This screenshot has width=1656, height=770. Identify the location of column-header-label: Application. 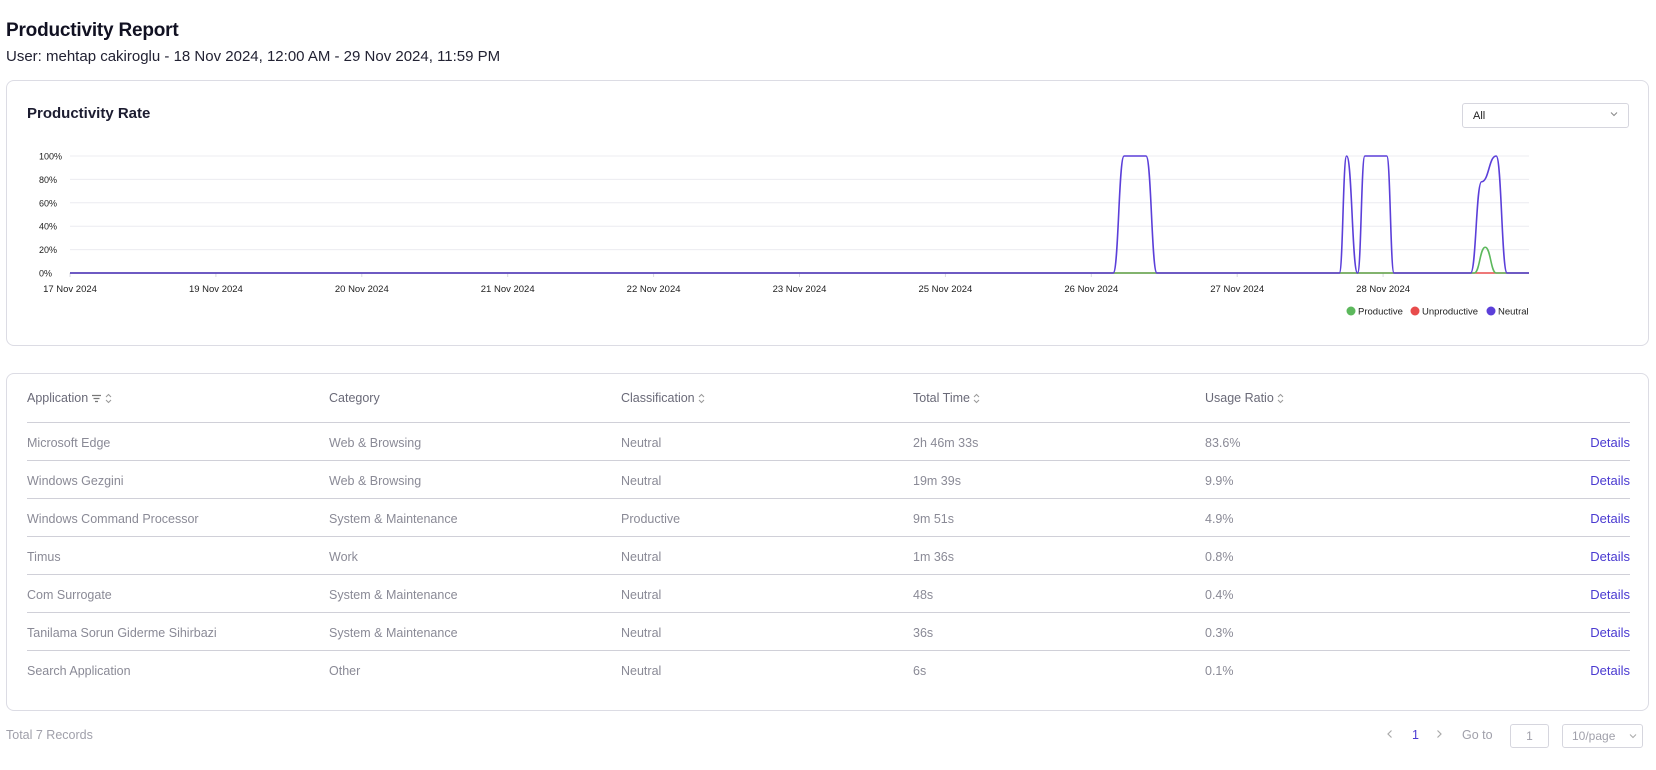
(58, 398).